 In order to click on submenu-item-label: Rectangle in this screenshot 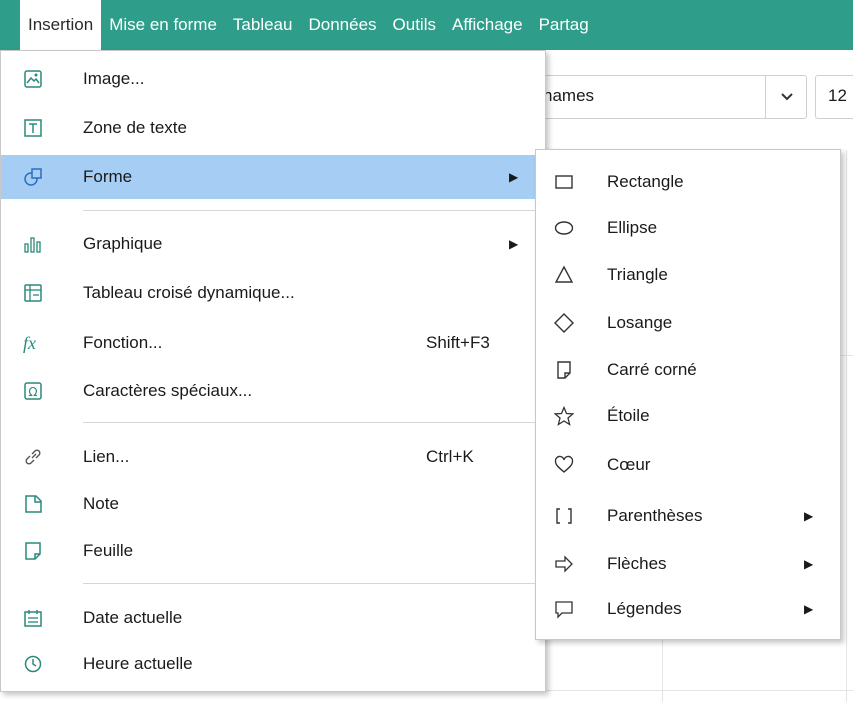, I will do `click(645, 181)`.